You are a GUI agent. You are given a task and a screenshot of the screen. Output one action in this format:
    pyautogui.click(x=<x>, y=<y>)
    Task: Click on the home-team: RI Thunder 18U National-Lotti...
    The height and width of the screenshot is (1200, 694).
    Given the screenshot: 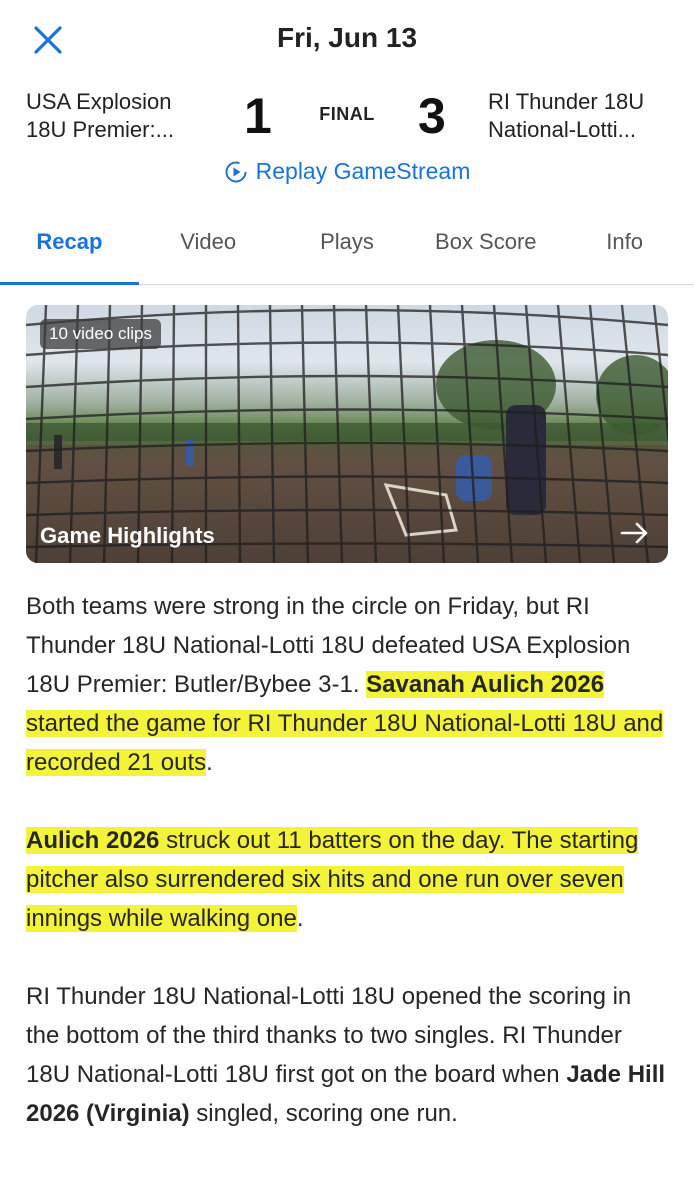 What is the action you would take?
    pyautogui.click(x=583, y=116)
    